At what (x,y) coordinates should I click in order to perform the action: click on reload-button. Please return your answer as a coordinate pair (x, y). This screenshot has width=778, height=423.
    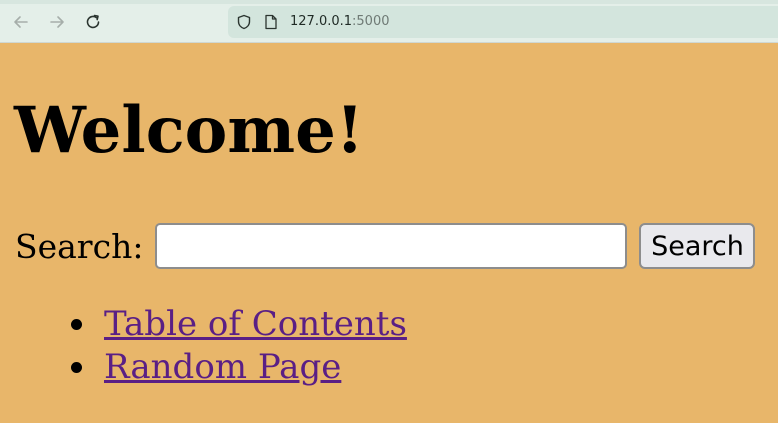
    Looking at the image, I should click on (93, 22).